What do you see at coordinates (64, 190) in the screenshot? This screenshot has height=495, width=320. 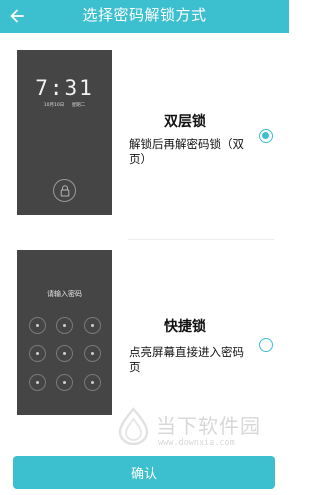 I see `lock-icon` at bounding box center [64, 190].